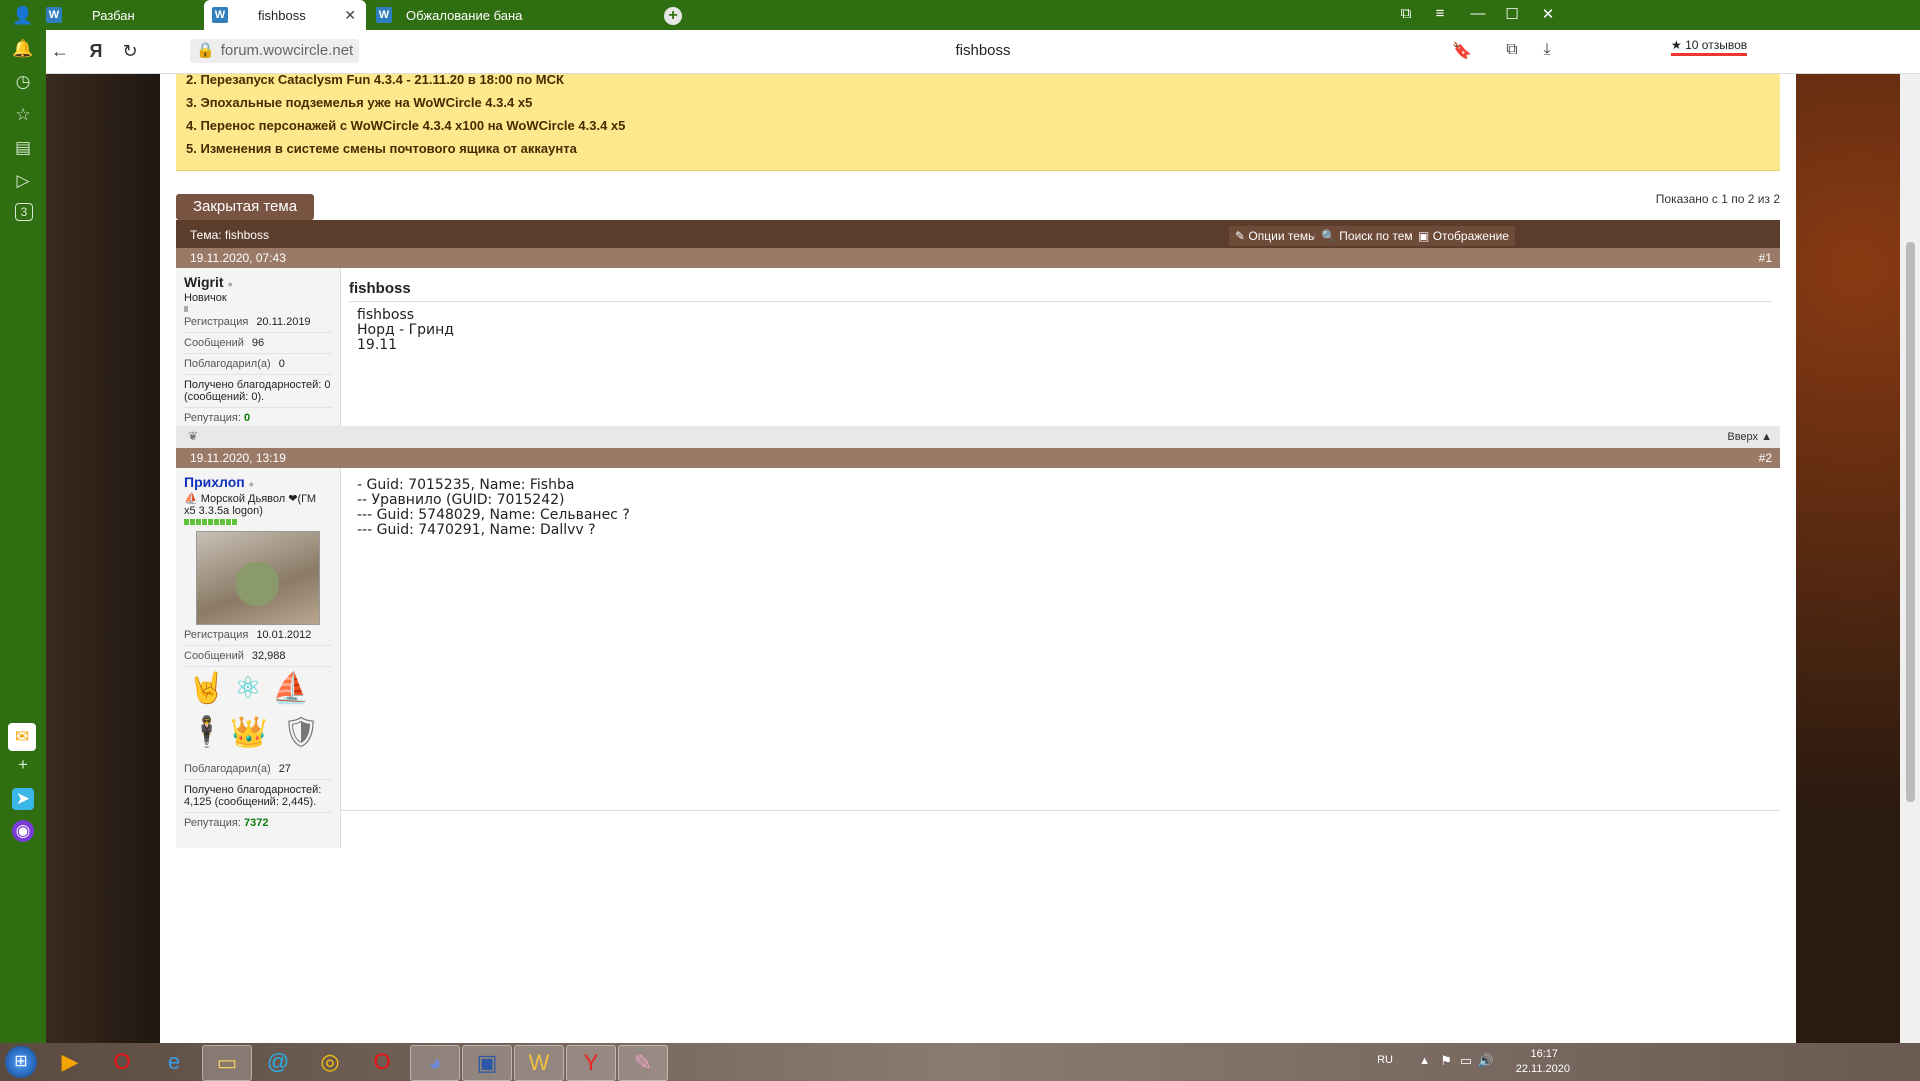 This screenshot has width=1920, height=1081. Describe the element at coordinates (405, 330) in the screenshot. I see `post-body: fishboss Норд - Гринд 19.11` at that location.